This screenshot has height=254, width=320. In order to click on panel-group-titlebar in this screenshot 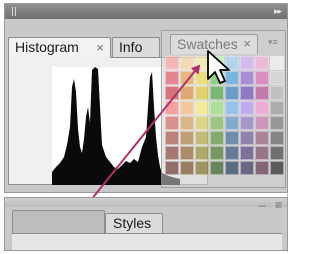, I will do `click(146, 202)`.